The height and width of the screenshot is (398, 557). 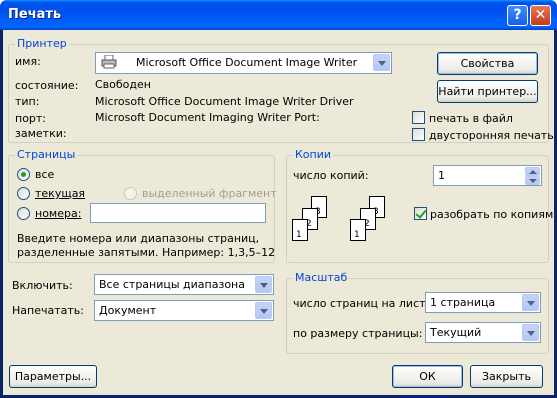 What do you see at coordinates (123, 84) in the screenshot?
I see `printer-status-value: Свободен` at bounding box center [123, 84].